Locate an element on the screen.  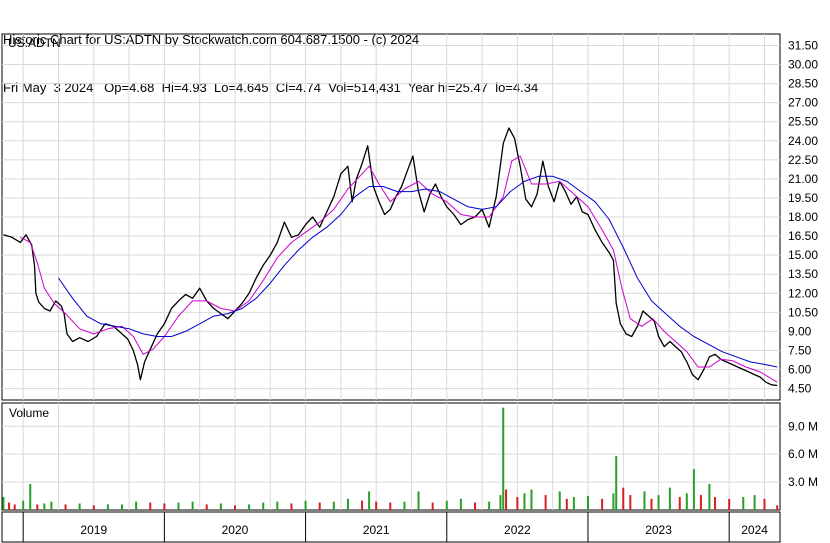
year-label: 2024 is located at coordinates (754, 530).